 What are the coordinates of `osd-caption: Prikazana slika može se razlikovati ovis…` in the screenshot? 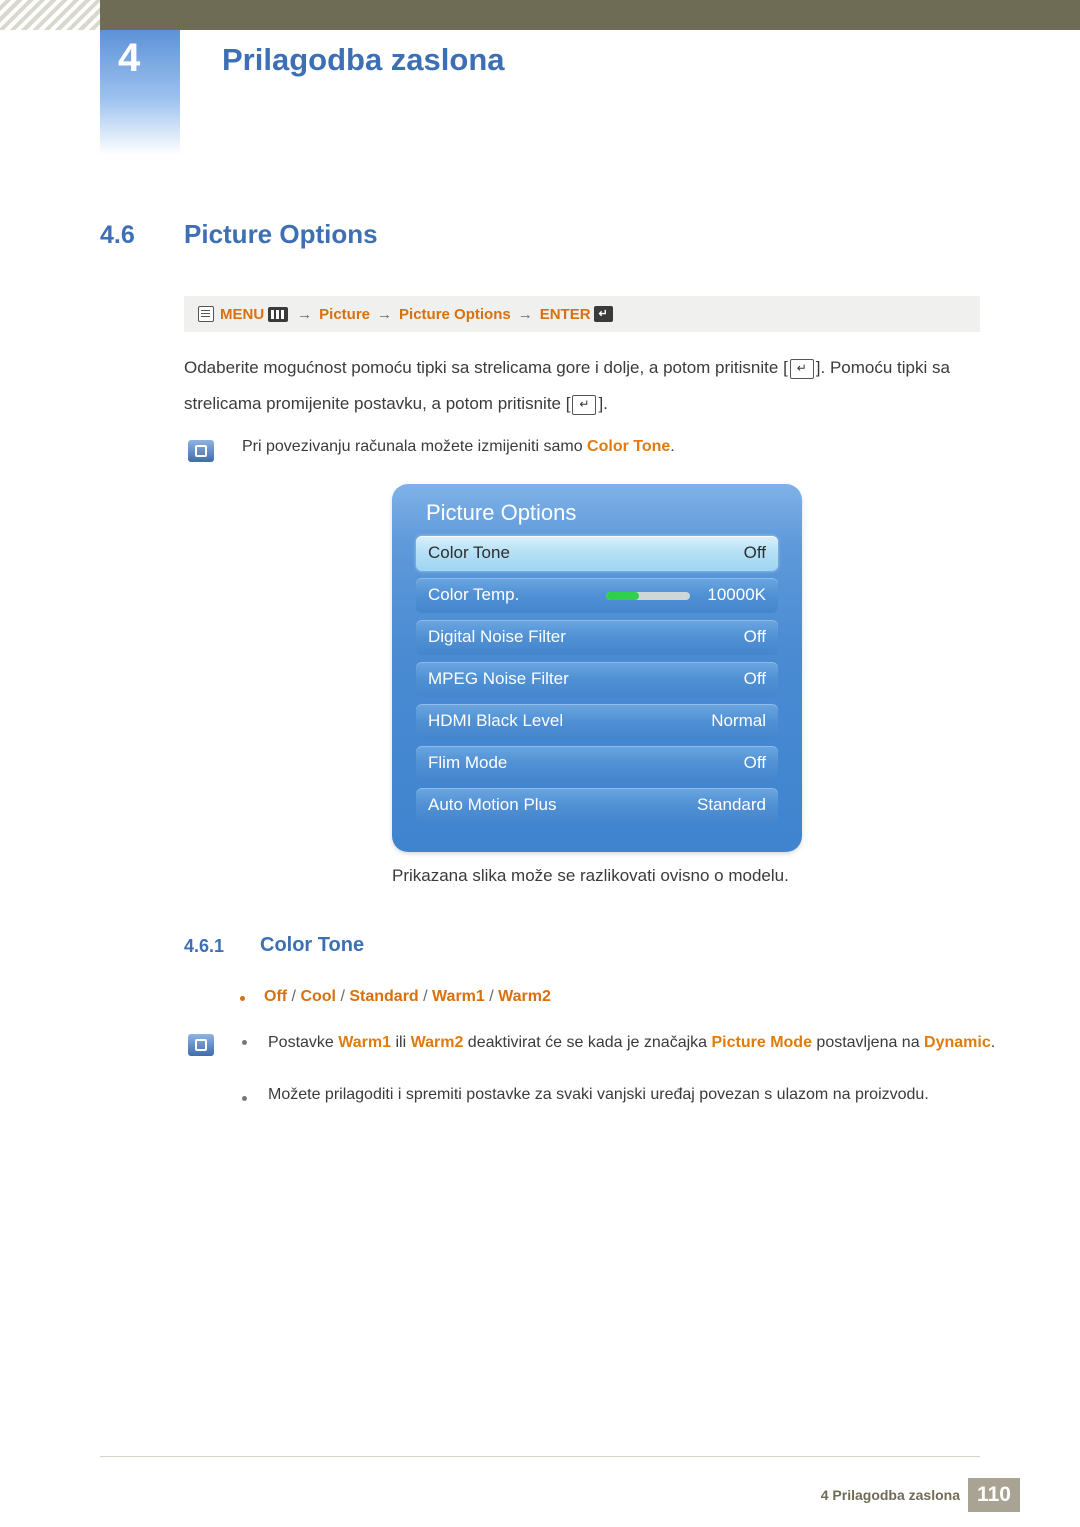 It's located at (590, 875).